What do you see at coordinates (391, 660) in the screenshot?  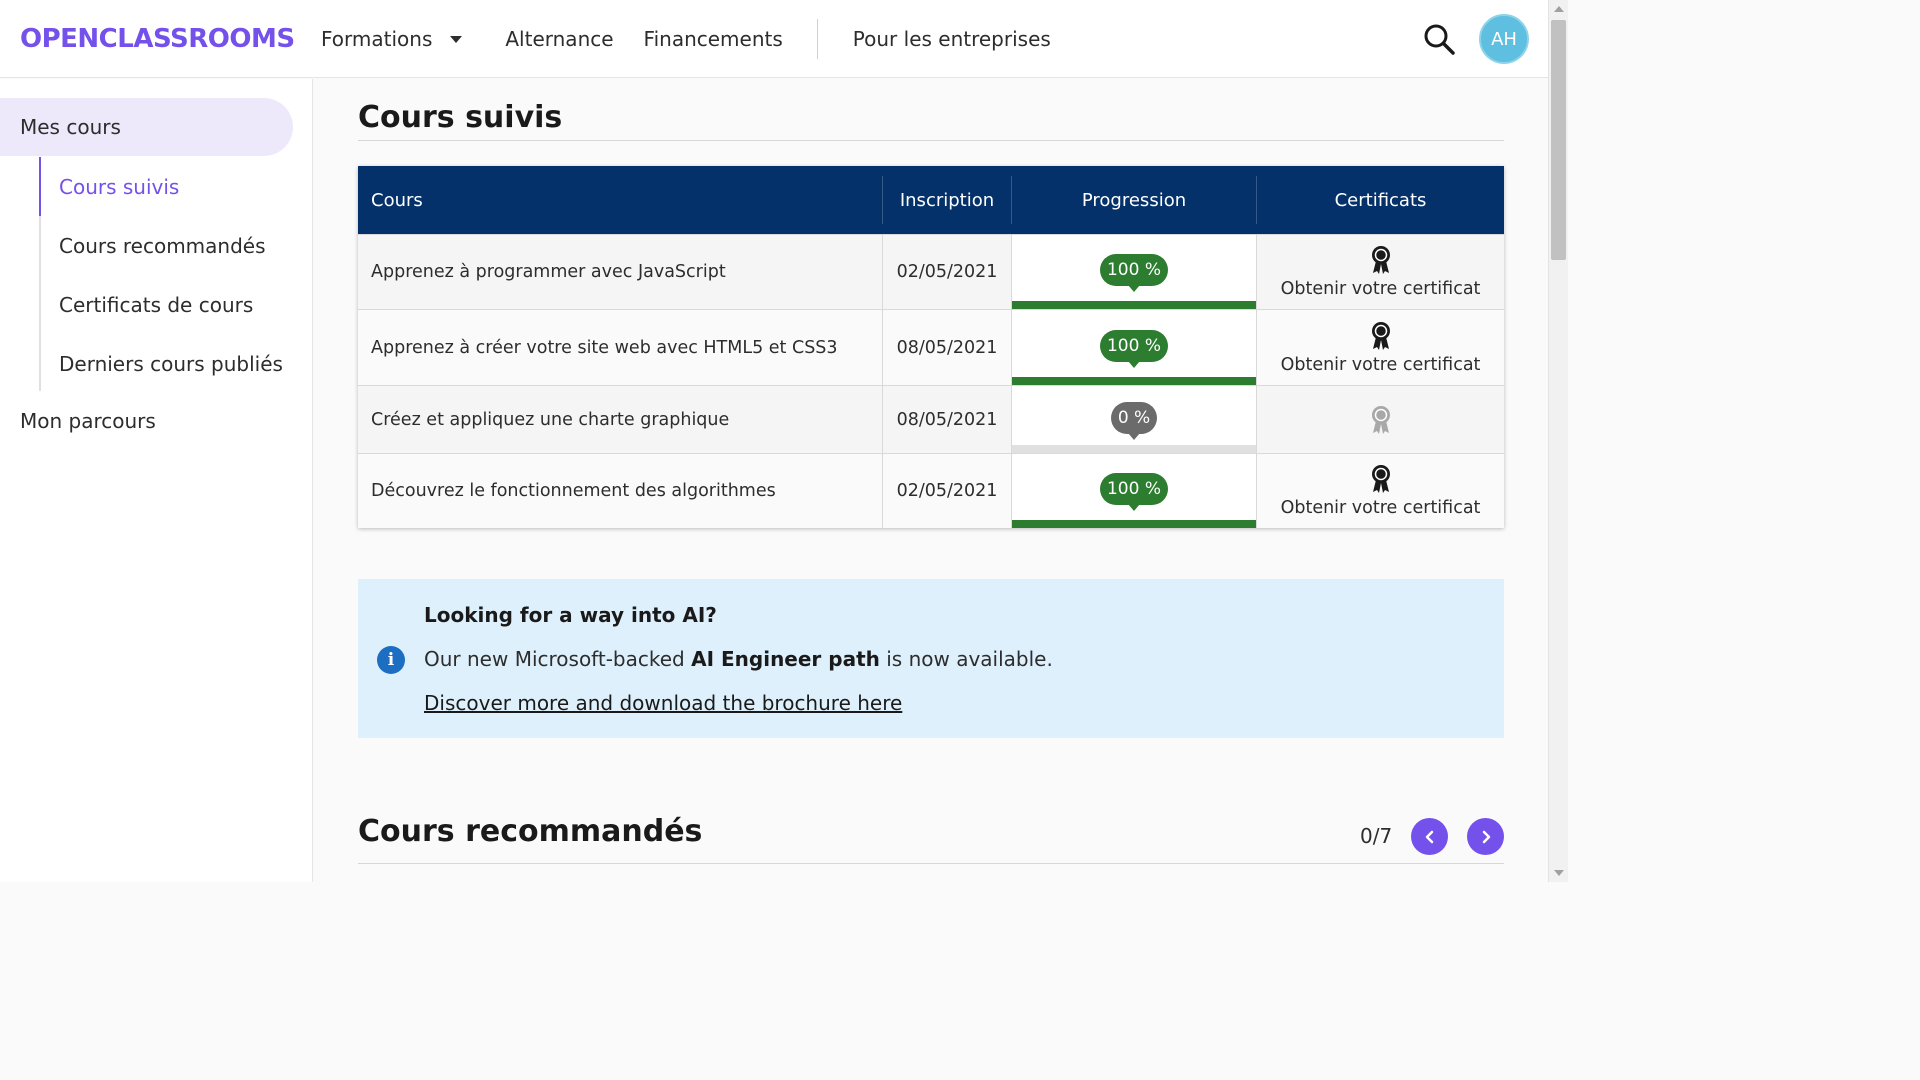 I see `info-icon: i` at bounding box center [391, 660].